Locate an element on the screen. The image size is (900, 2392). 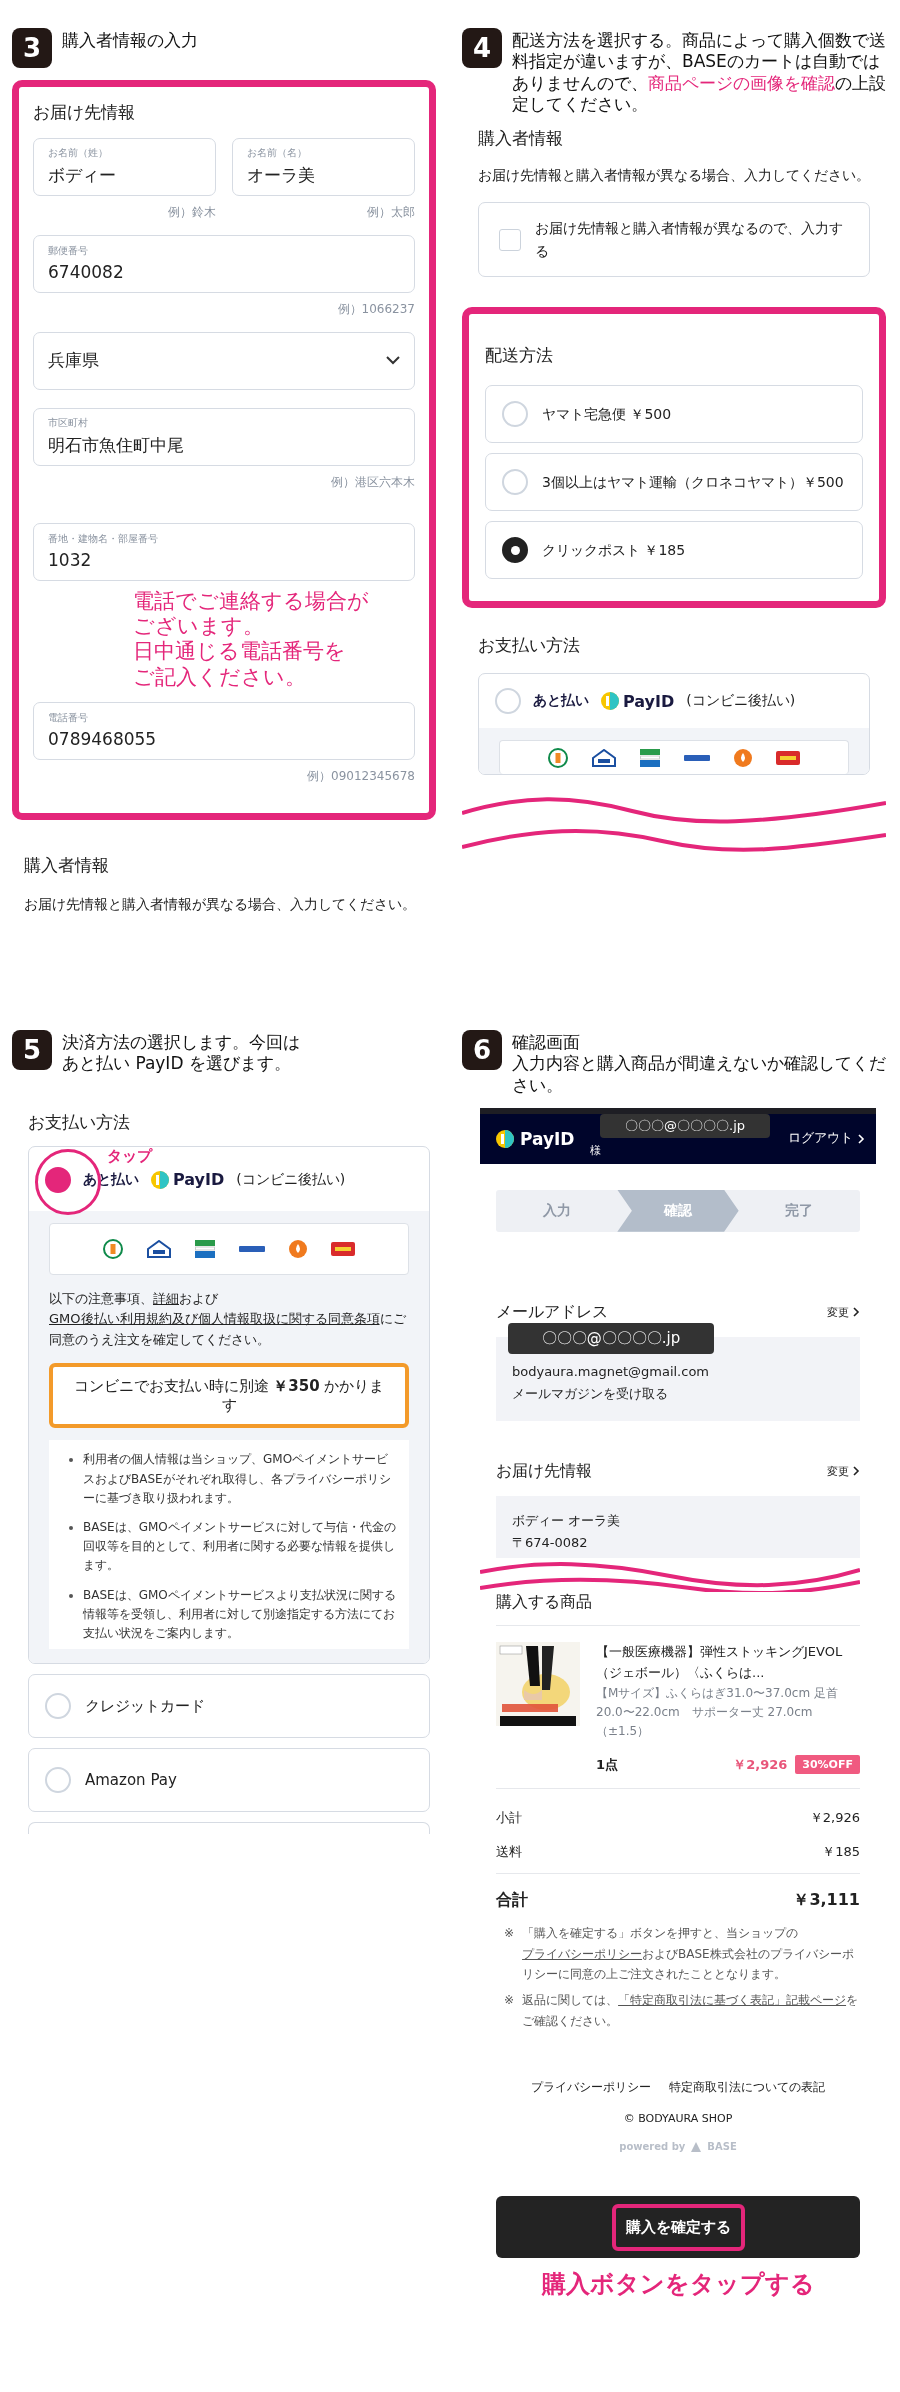
payment-option is located at coordinates (229, 1405).